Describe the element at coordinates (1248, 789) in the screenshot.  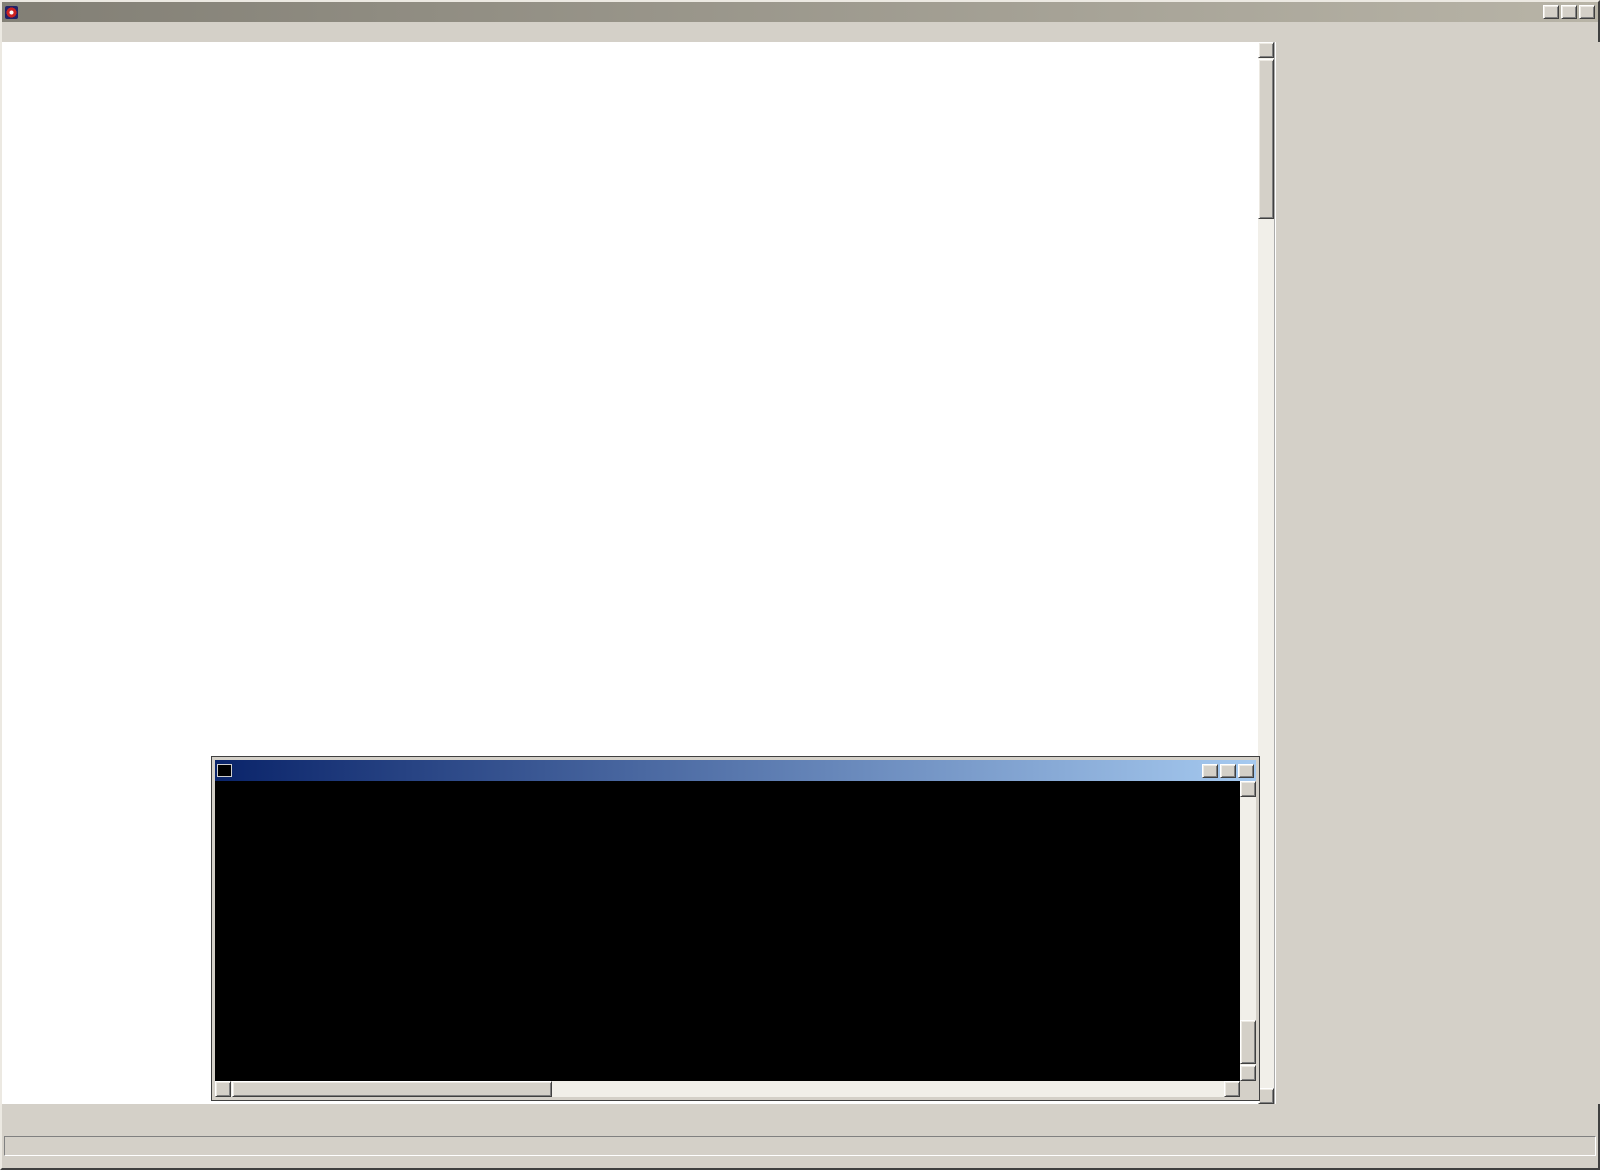
I see `console-scroll-up-icon` at that location.